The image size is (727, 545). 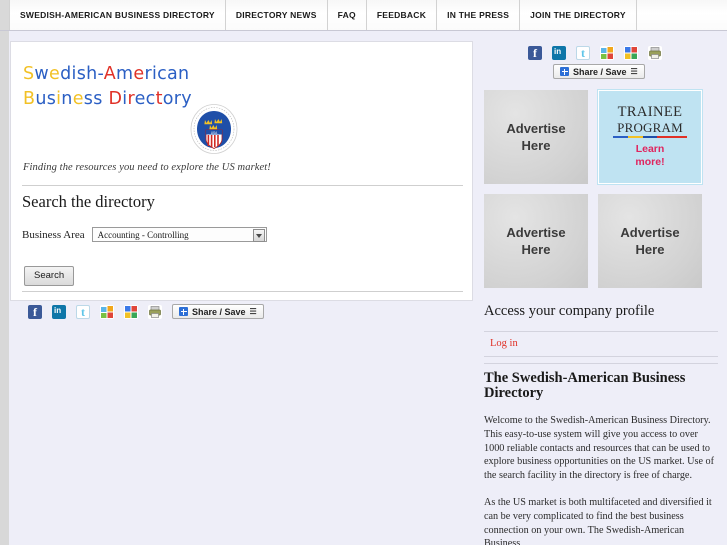 I want to click on trainee-title-line1: TRAINEE, so click(x=650, y=111).